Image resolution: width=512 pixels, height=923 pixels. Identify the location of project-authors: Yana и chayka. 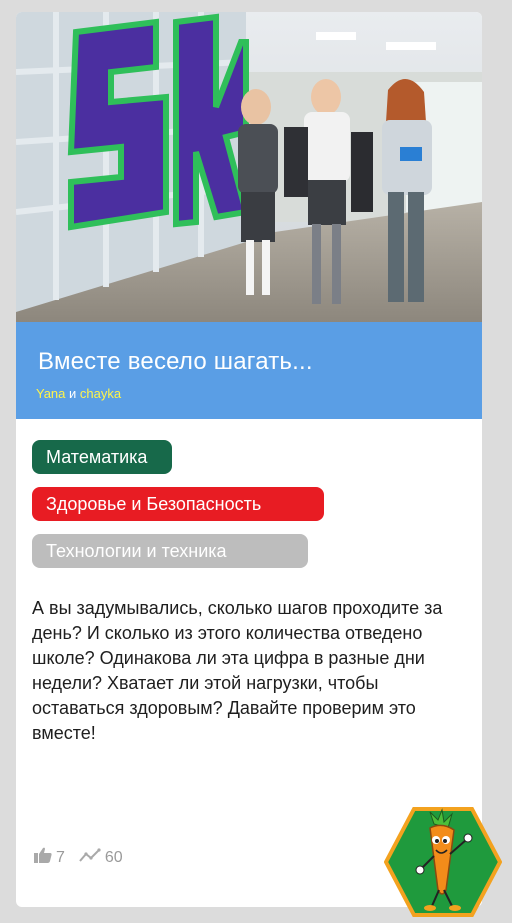
(78, 394).